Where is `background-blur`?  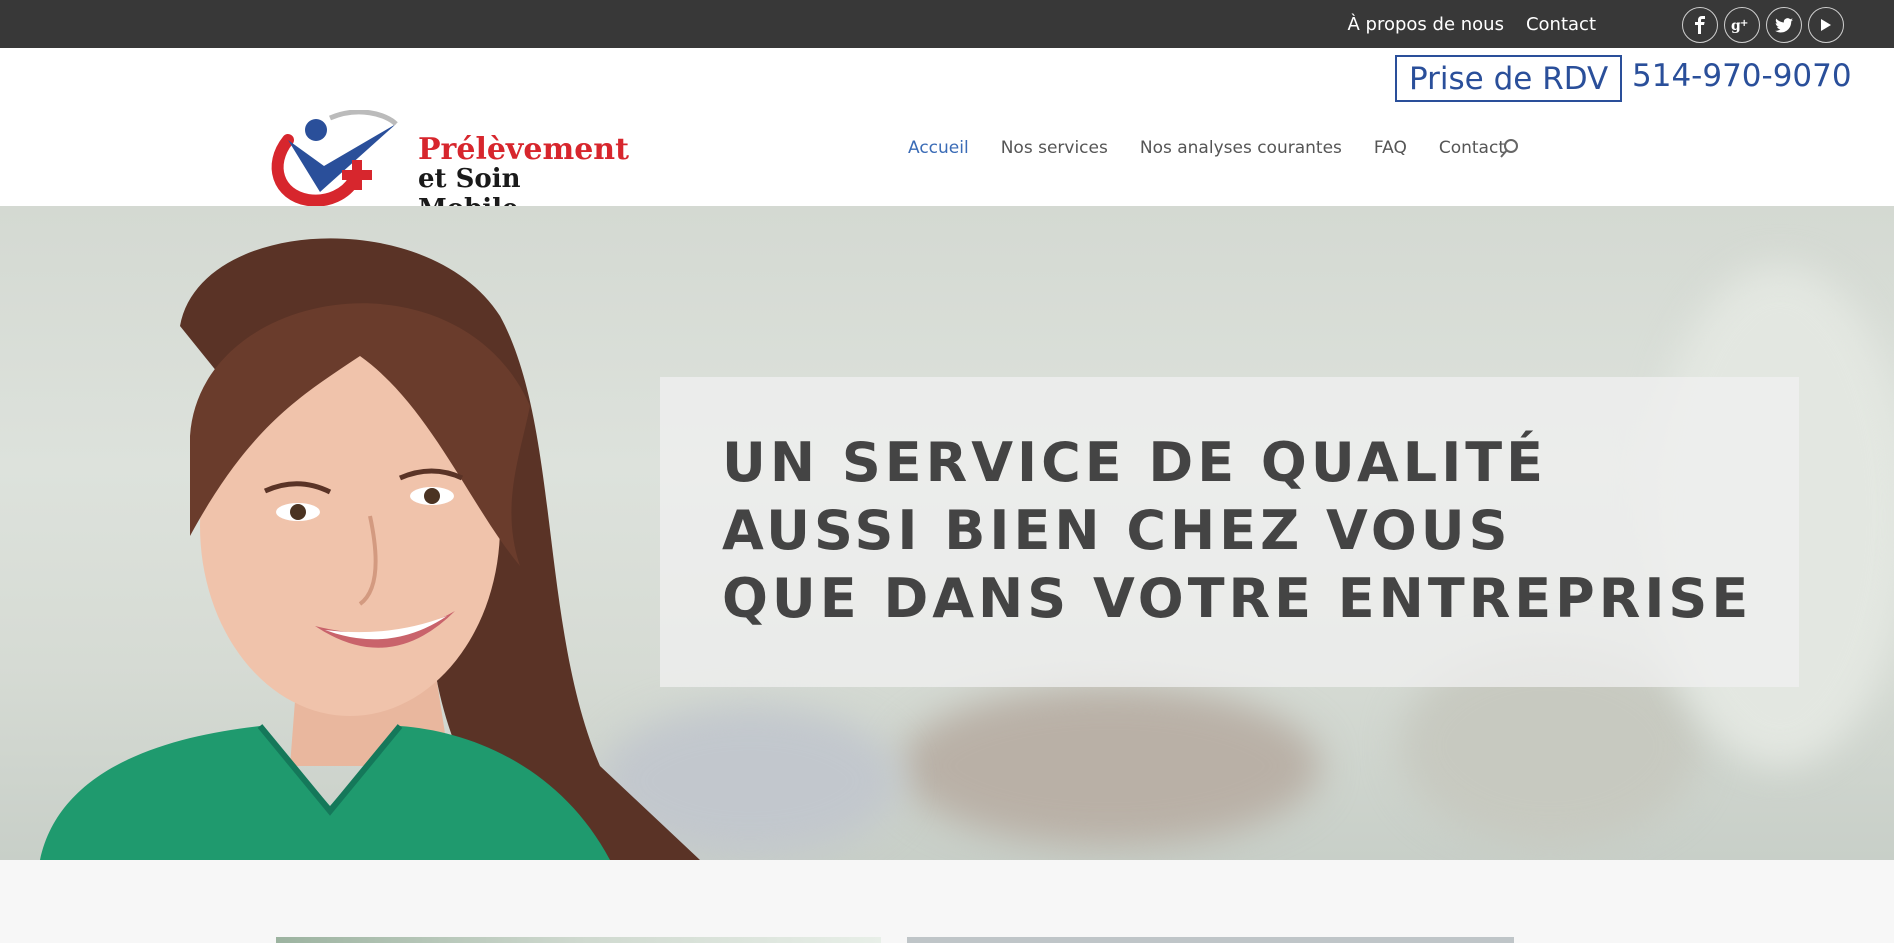 background-blur is located at coordinates (1110, 766).